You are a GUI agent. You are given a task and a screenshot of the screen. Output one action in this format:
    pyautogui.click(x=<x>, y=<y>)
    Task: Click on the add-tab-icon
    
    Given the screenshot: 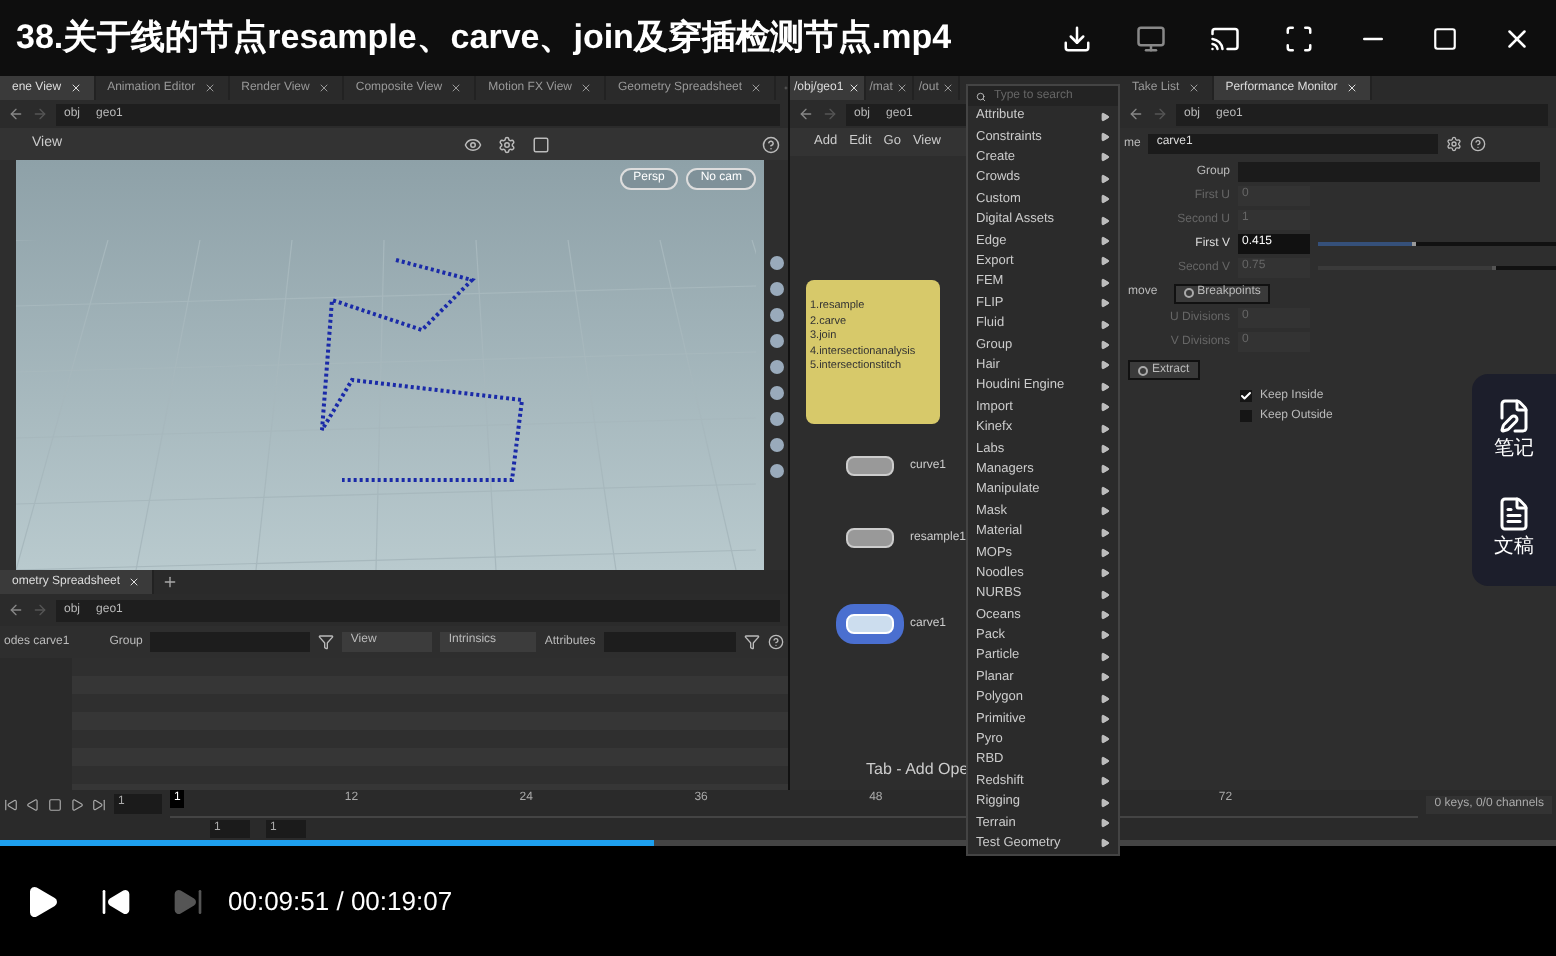 What is the action you would take?
    pyautogui.click(x=170, y=582)
    